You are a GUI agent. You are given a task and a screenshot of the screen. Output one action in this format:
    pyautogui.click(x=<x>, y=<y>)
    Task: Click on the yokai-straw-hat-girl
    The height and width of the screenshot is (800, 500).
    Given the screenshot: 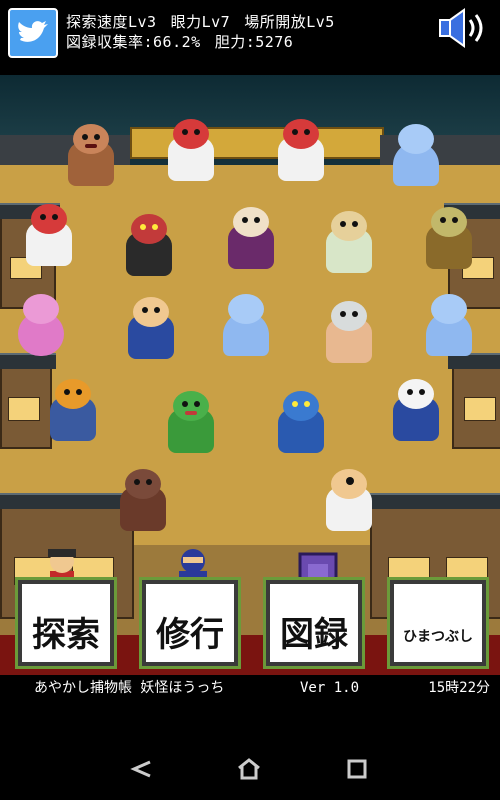 What is the action you would take?
    pyautogui.click(x=151, y=328)
    